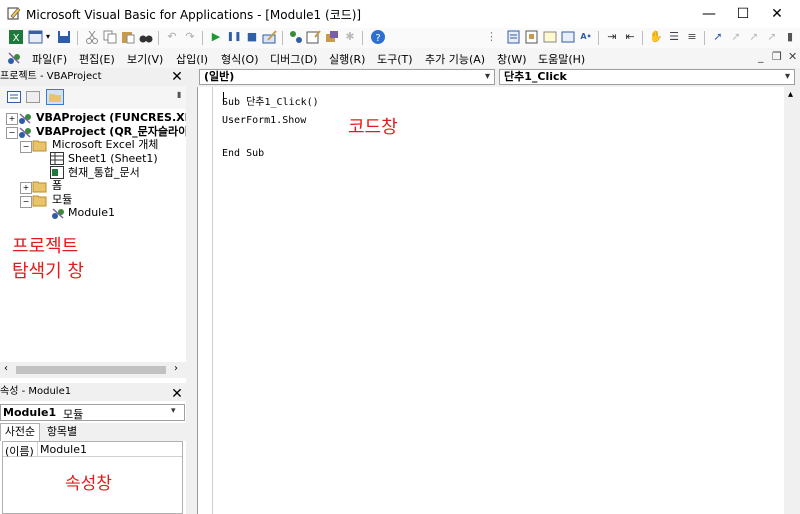 This screenshot has height=514, width=800. I want to click on parameter-info-icon, so click(568, 37).